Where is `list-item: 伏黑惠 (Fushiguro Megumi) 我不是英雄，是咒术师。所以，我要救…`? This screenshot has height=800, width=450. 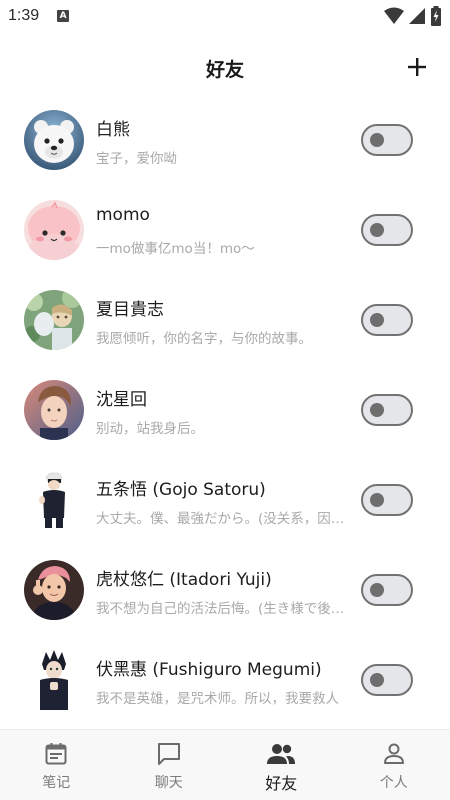
list-item: 伏黑惠 (Fushiguro Megumi) 我不是英雄，是咒术师。所以，我要救… is located at coordinates (225, 680).